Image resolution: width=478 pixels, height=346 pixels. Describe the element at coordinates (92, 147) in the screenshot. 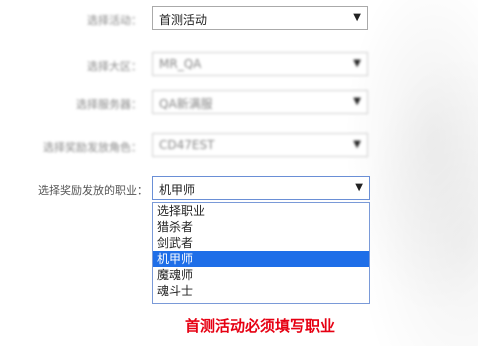

I see `role-label: 选择奖励发放角色：` at that location.